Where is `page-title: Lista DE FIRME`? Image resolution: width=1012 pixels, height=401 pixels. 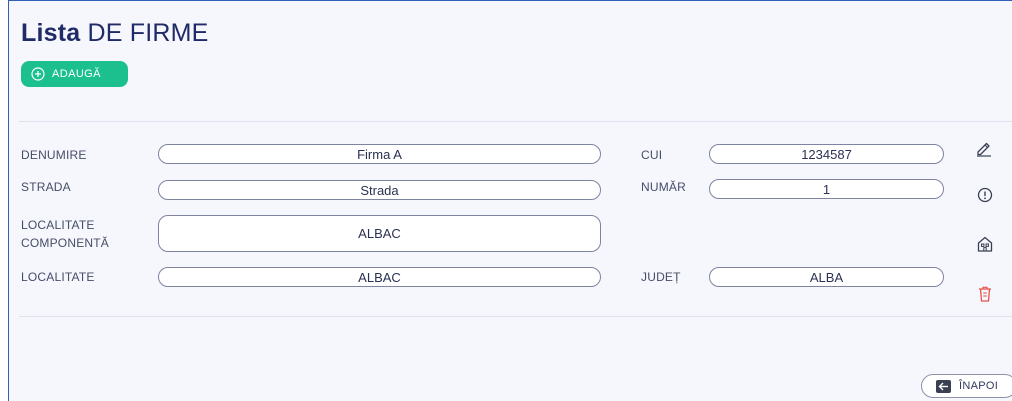 page-title: Lista DE FIRME is located at coordinates (115, 33).